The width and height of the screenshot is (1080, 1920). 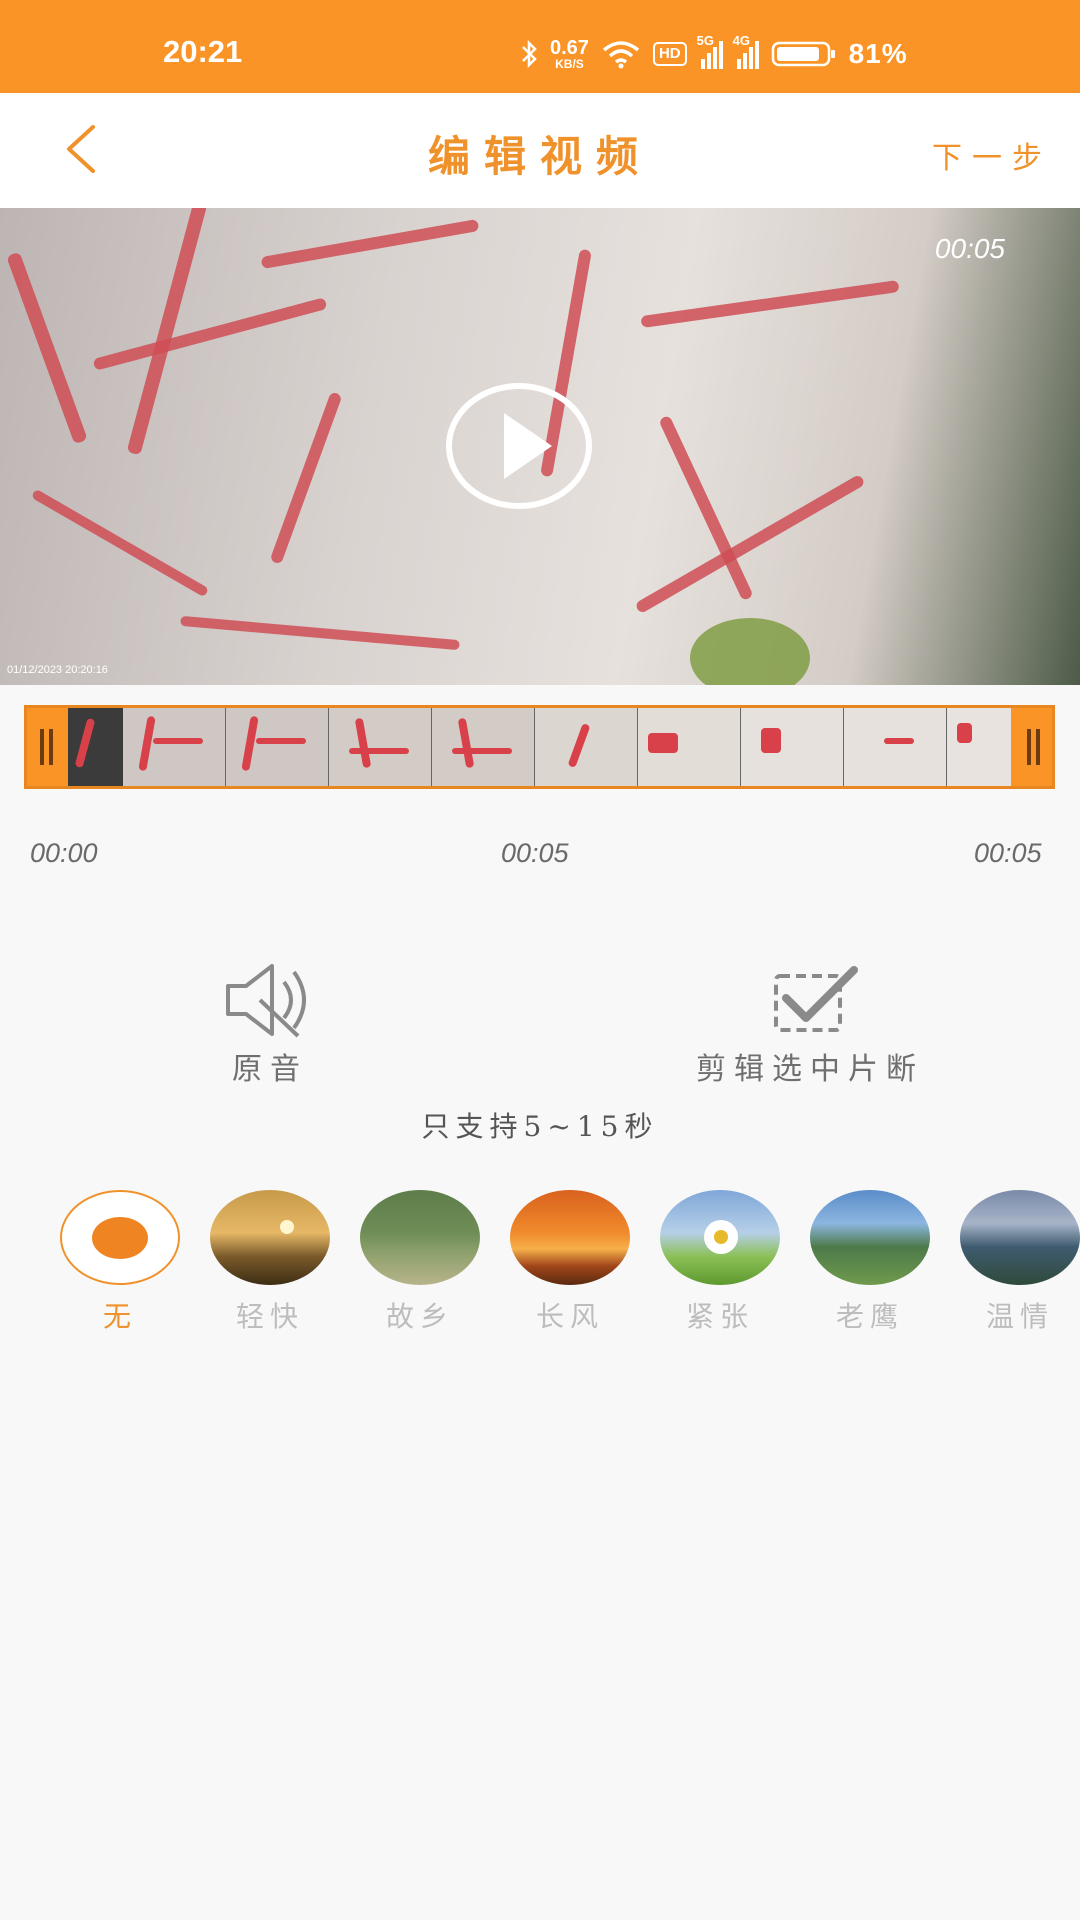 I want to click on timeline-end-time: 00:05, so click(x=1008, y=853).